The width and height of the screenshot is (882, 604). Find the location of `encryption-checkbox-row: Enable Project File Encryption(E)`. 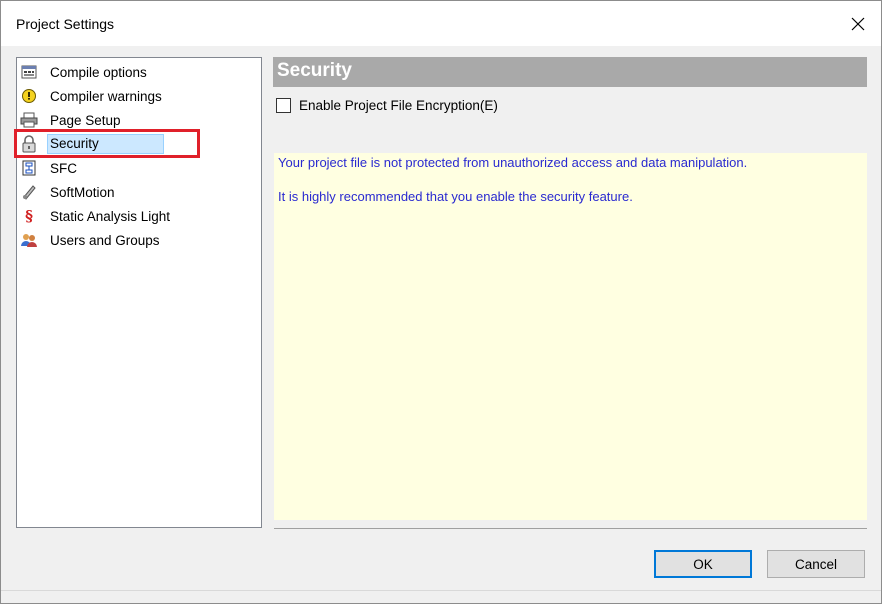

encryption-checkbox-row: Enable Project File Encryption(E) is located at coordinates (387, 105).